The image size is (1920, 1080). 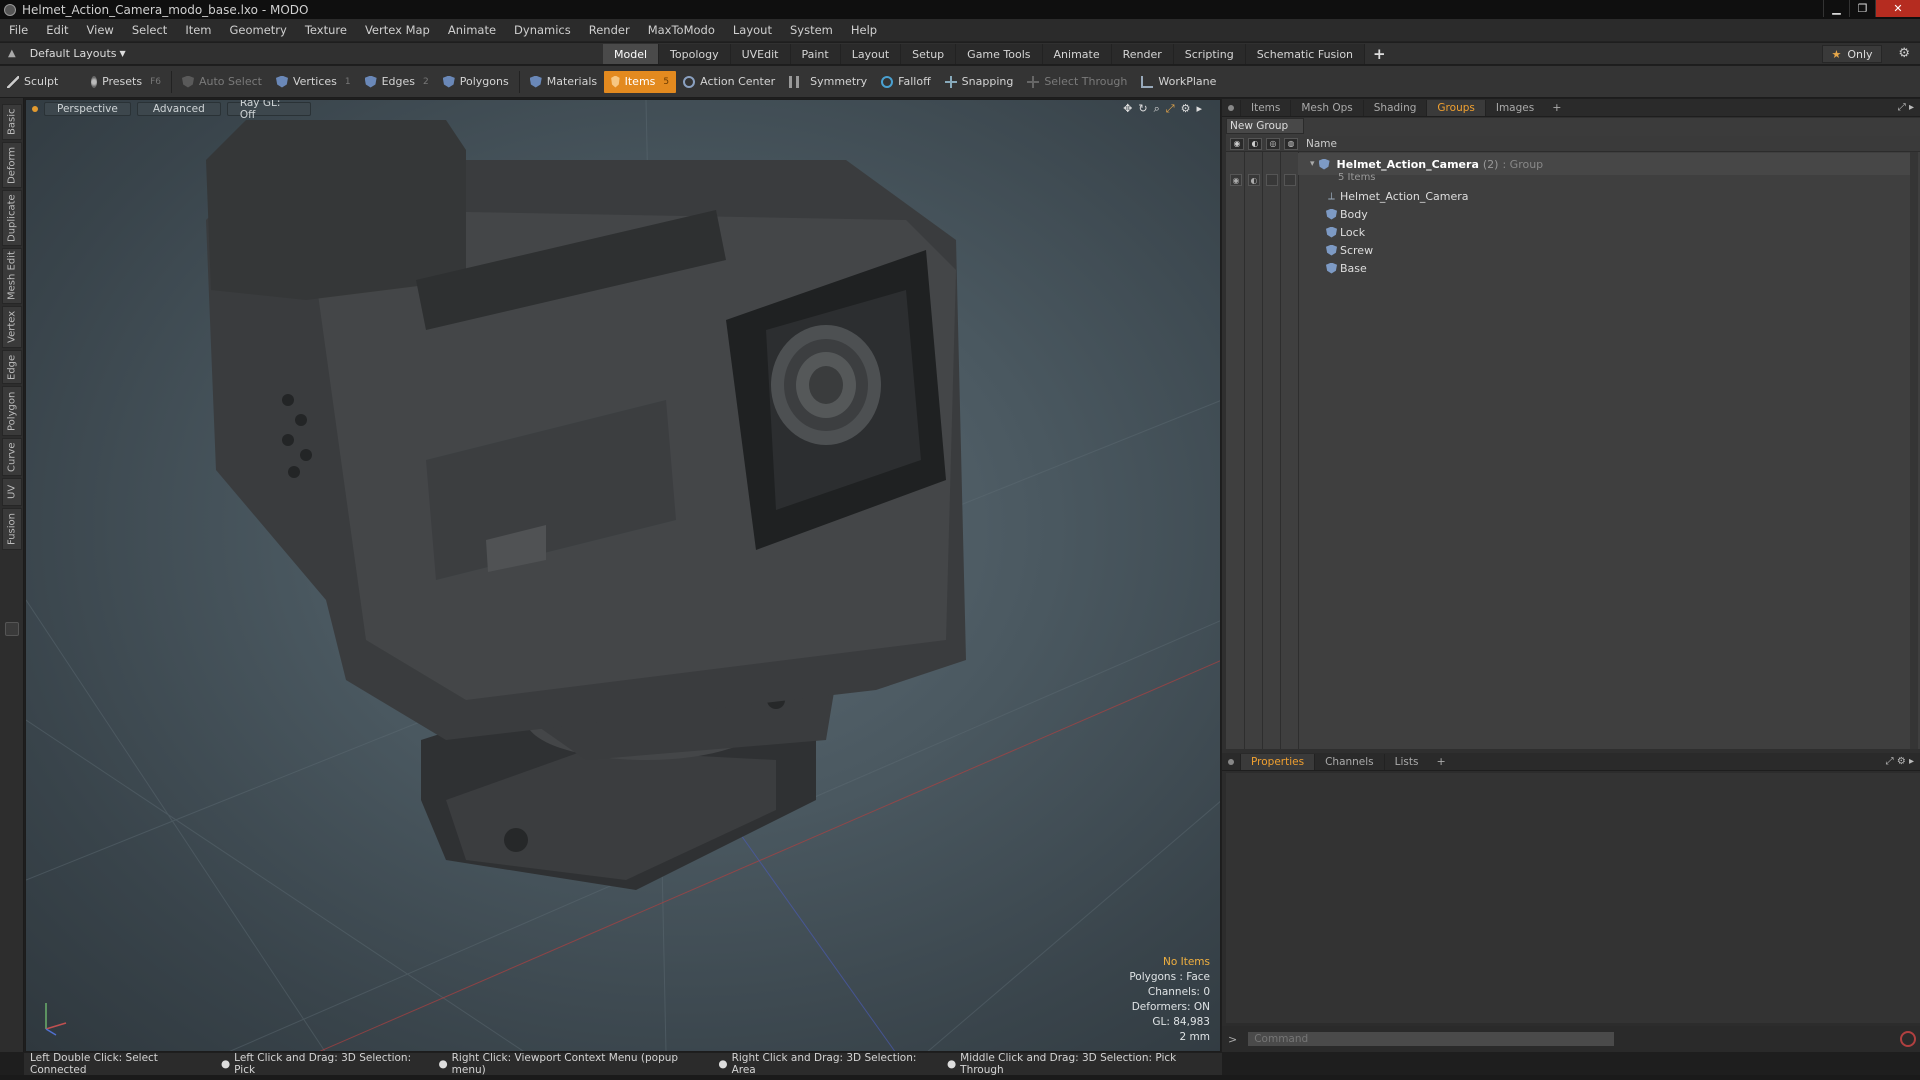 What do you see at coordinates (222, 82) in the screenshot?
I see `auto-select-button: Auto Select` at bounding box center [222, 82].